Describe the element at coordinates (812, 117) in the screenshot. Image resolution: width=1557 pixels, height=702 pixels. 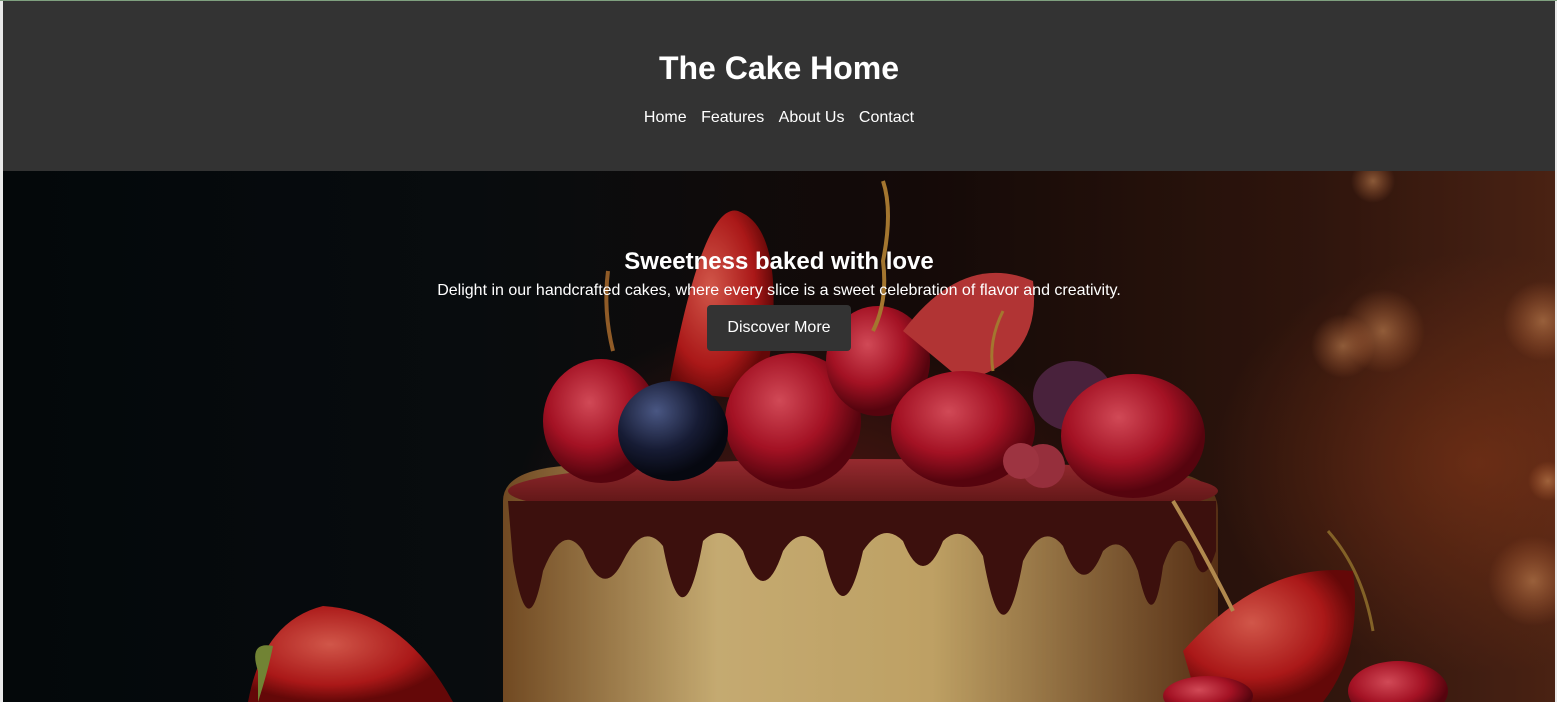
I see `nav-about-us: About Us` at that location.